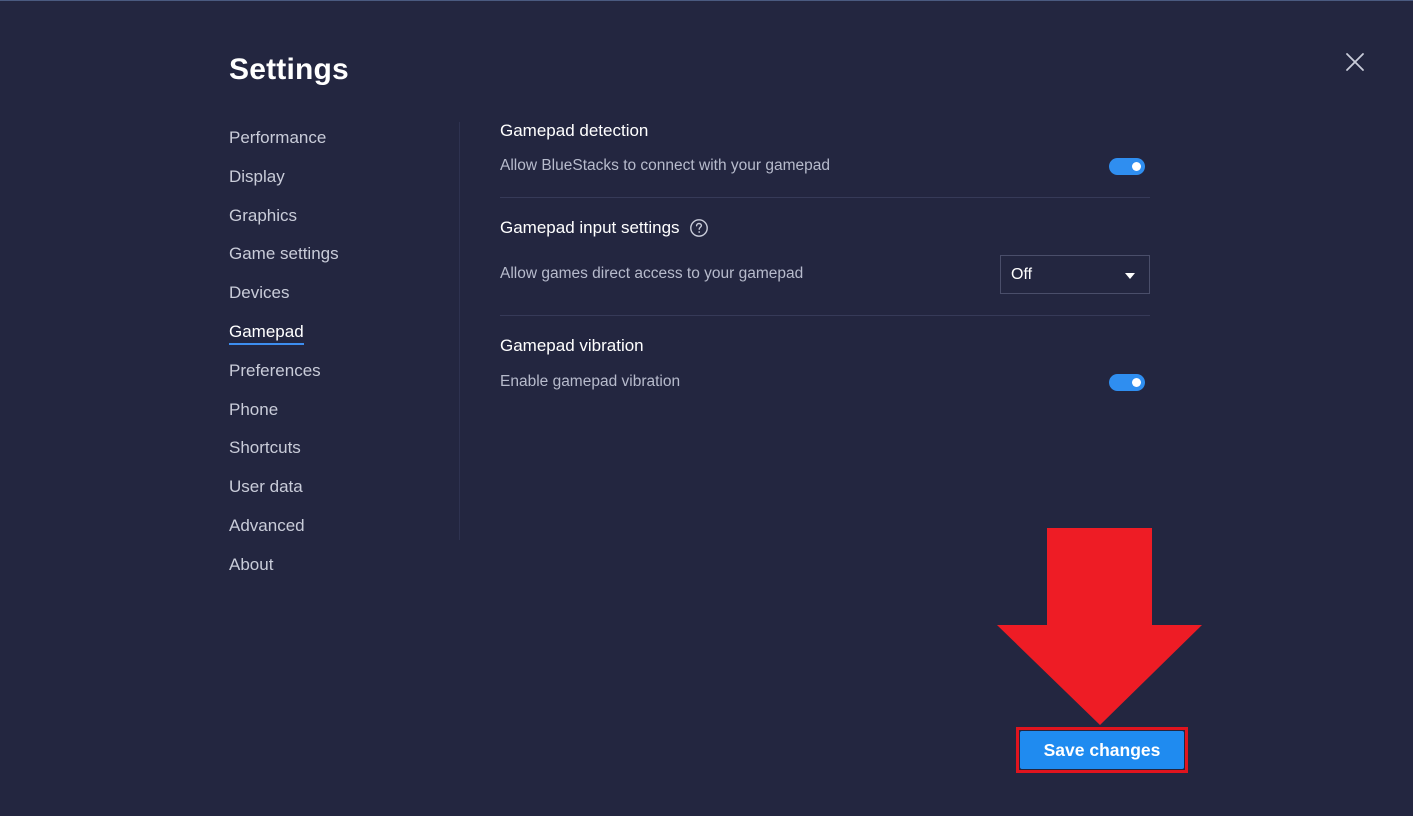 The image size is (1413, 816). Describe the element at coordinates (339, 143) in the screenshot. I see `sidebar-item-performance: Performance` at that location.